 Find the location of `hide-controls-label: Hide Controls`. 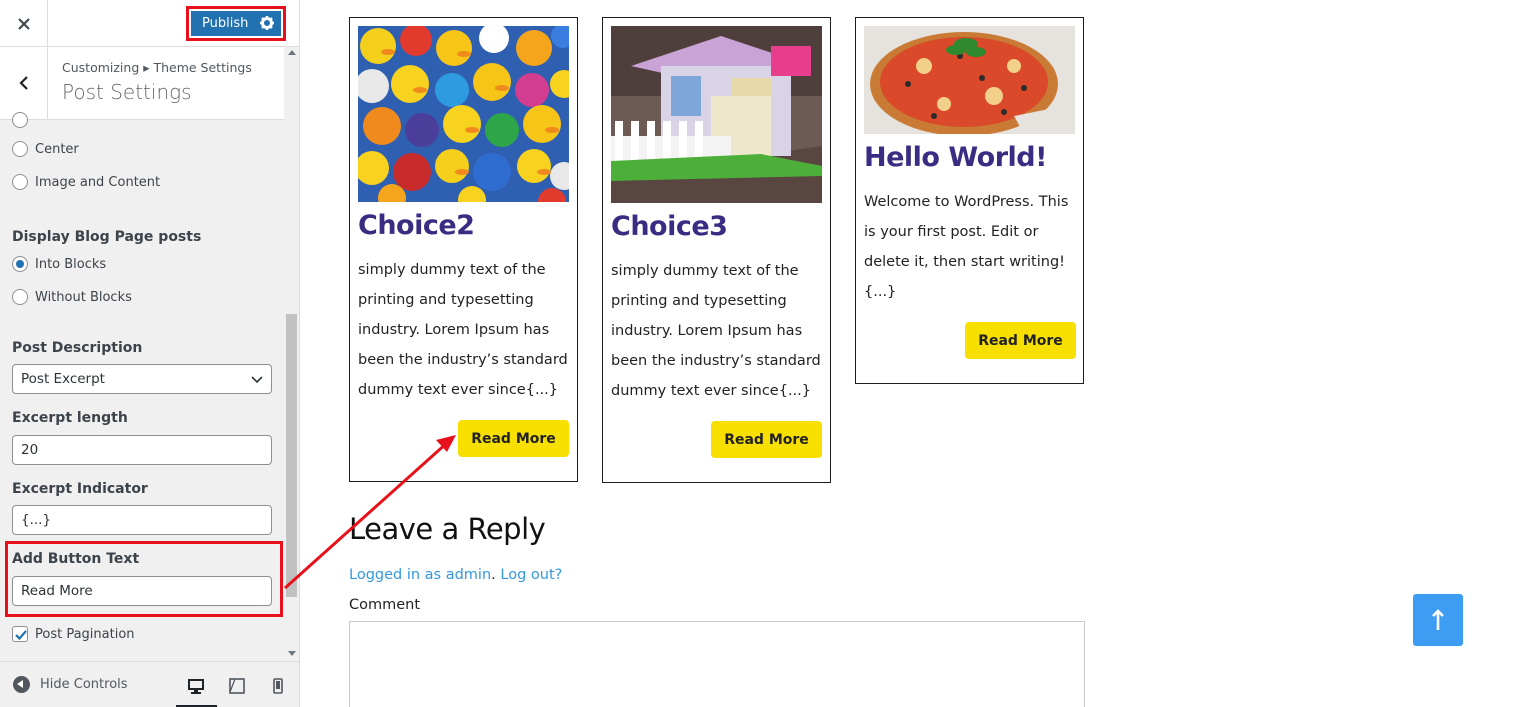

hide-controls-label: Hide Controls is located at coordinates (84, 684).